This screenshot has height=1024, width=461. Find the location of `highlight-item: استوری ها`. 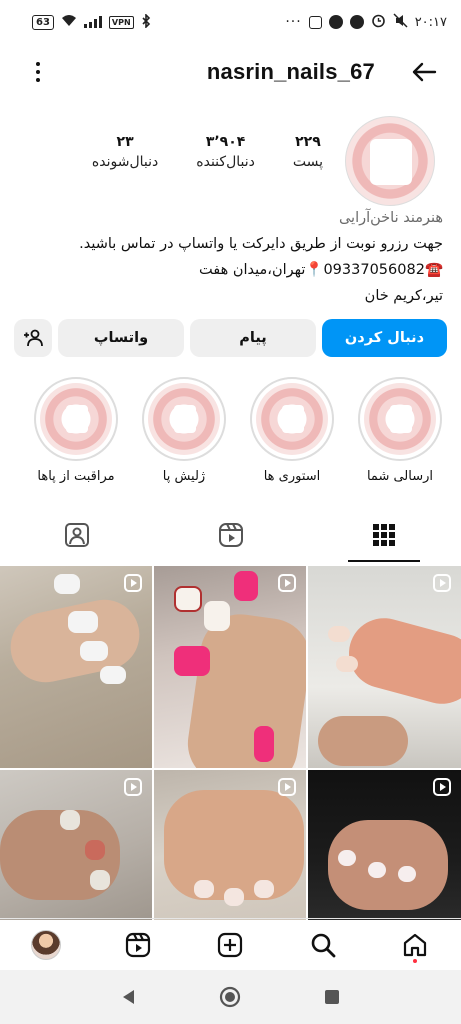

highlight-item: استوری ها is located at coordinates (292, 430).